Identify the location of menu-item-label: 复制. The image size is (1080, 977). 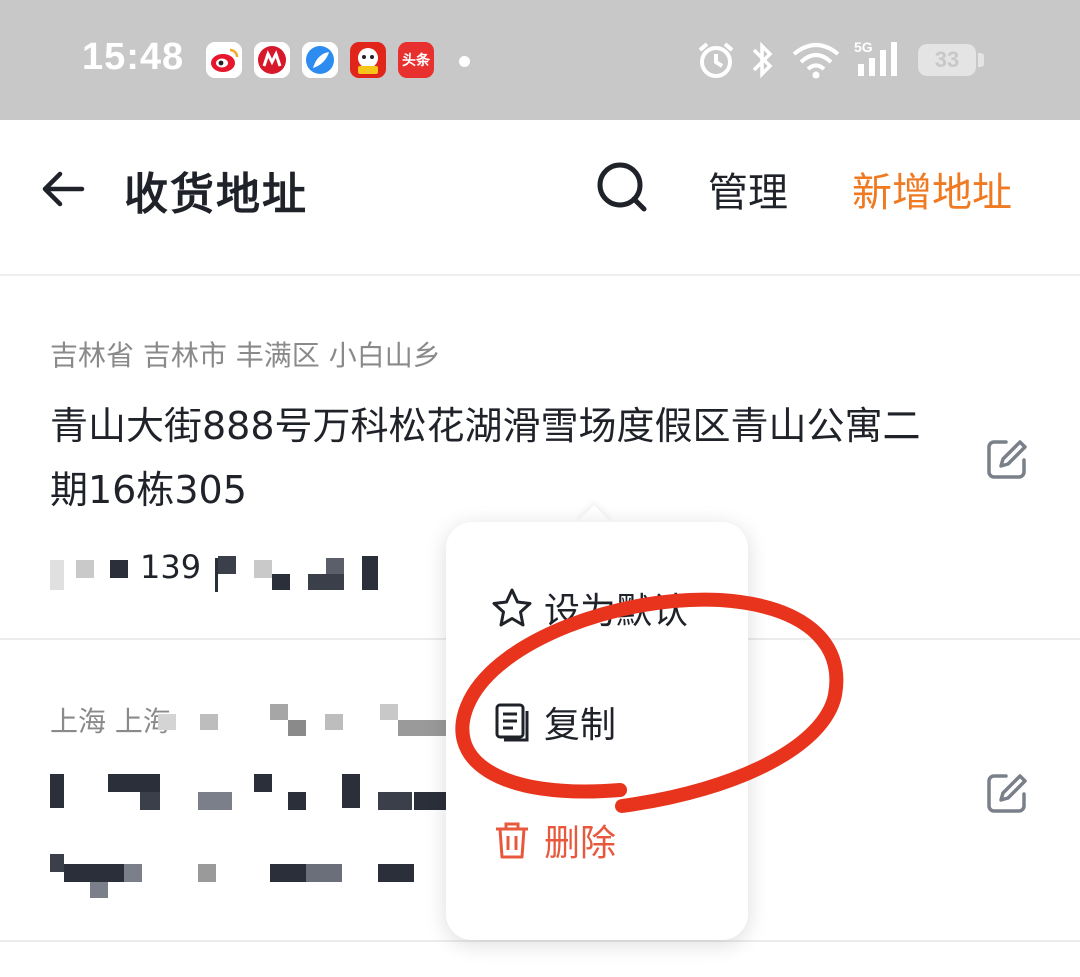
(580, 725).